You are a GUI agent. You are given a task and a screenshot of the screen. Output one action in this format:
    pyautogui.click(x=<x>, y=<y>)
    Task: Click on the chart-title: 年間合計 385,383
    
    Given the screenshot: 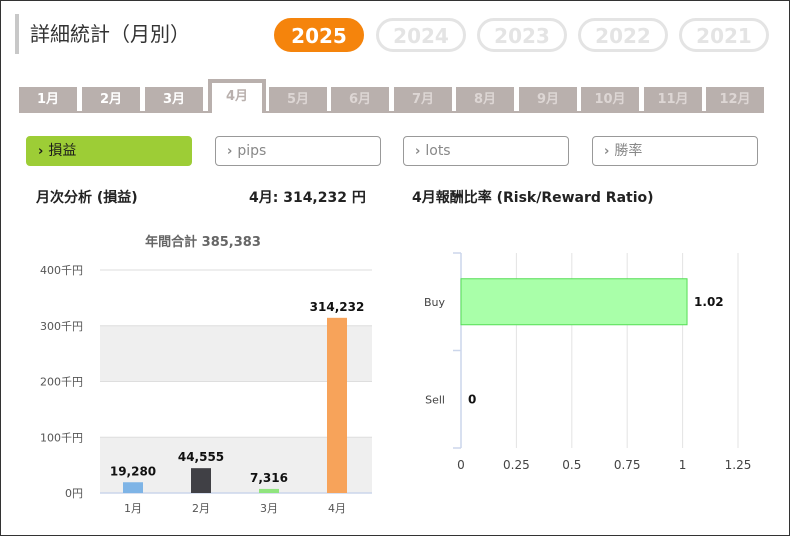 What is the action you would take?
    pyautogui.click(x=203, y=242)
    